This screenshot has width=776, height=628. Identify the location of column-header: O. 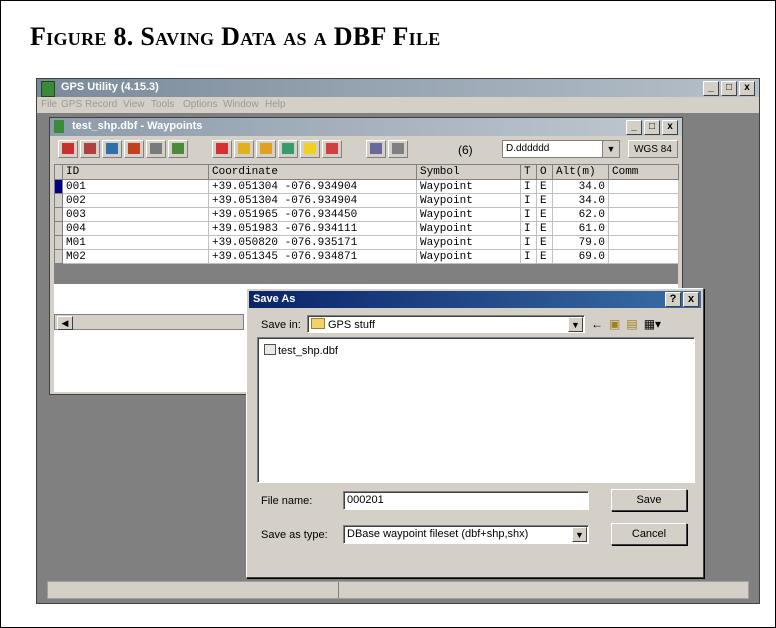
(544, 172).